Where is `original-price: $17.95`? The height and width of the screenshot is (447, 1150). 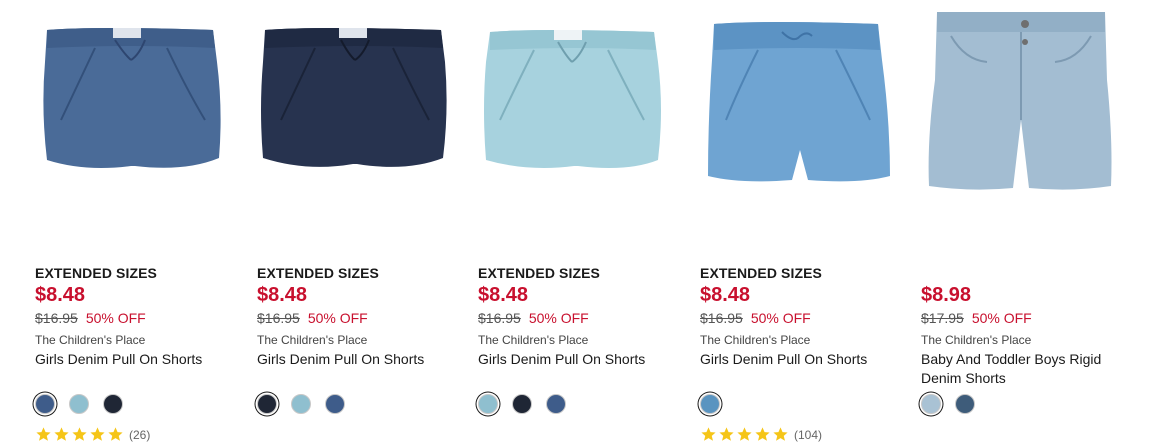 original-price: $17.95 is located at coordinates (942, 318).